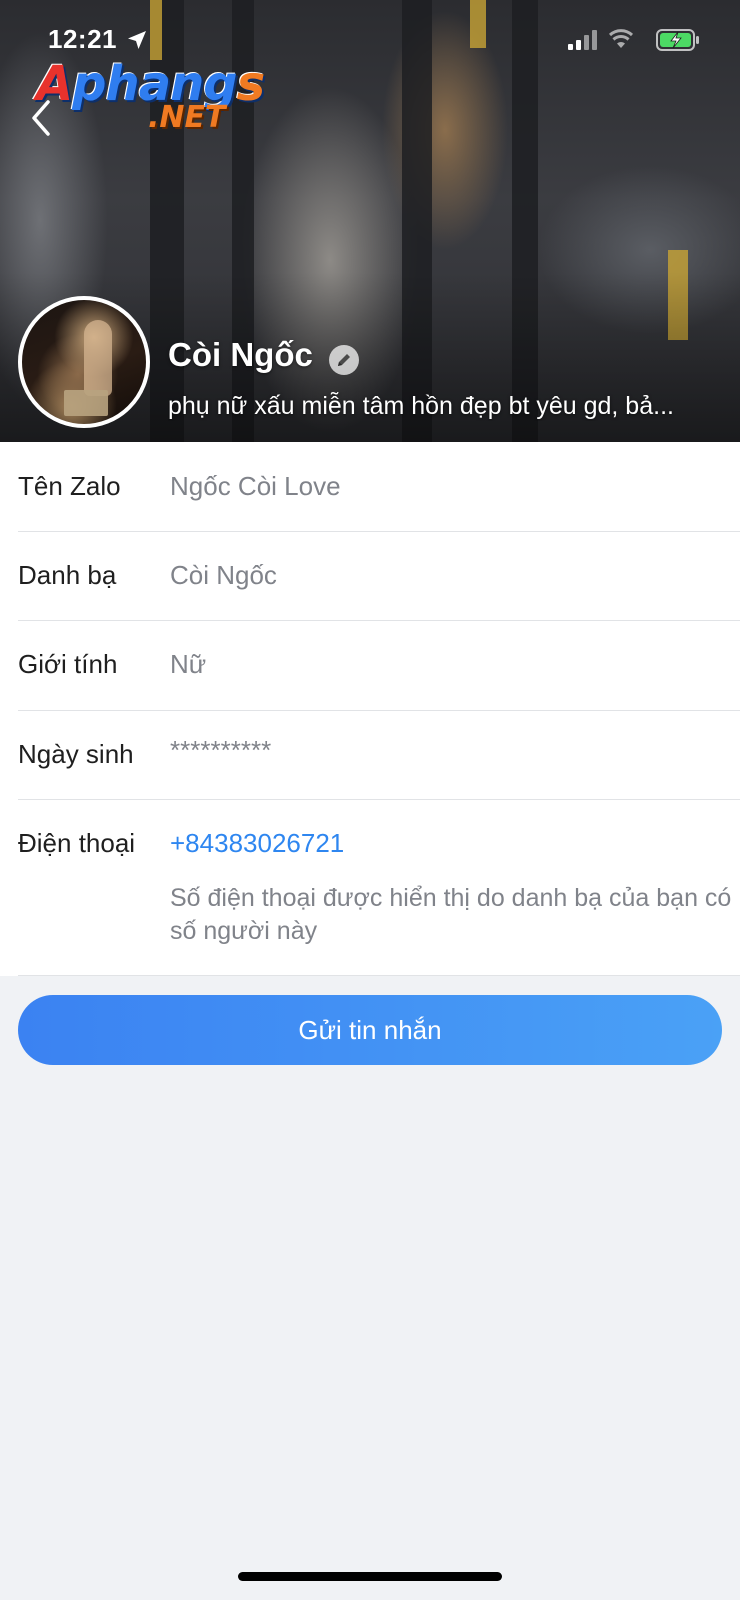 The height and width of the screenshot is (1600, 740). What do you see at coordinates (77, 843) in the screenshot?
I see `info-label: Điện thoại` at bounding box center [77, 843].